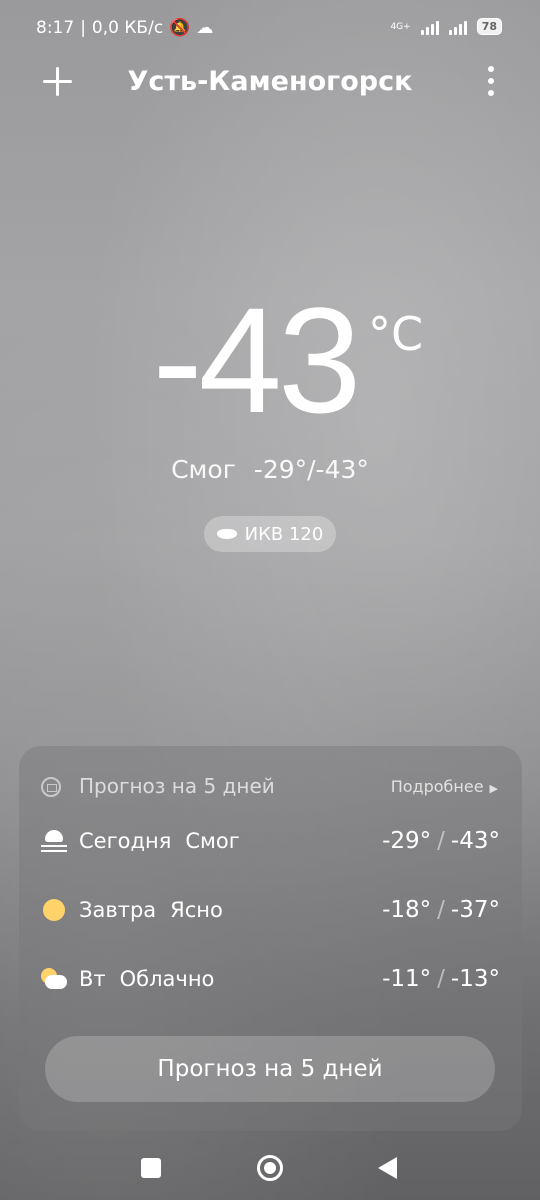 This screenshot has height=1200, width=540. I want to click on partly-cloudy-icon, so click(54, 979).